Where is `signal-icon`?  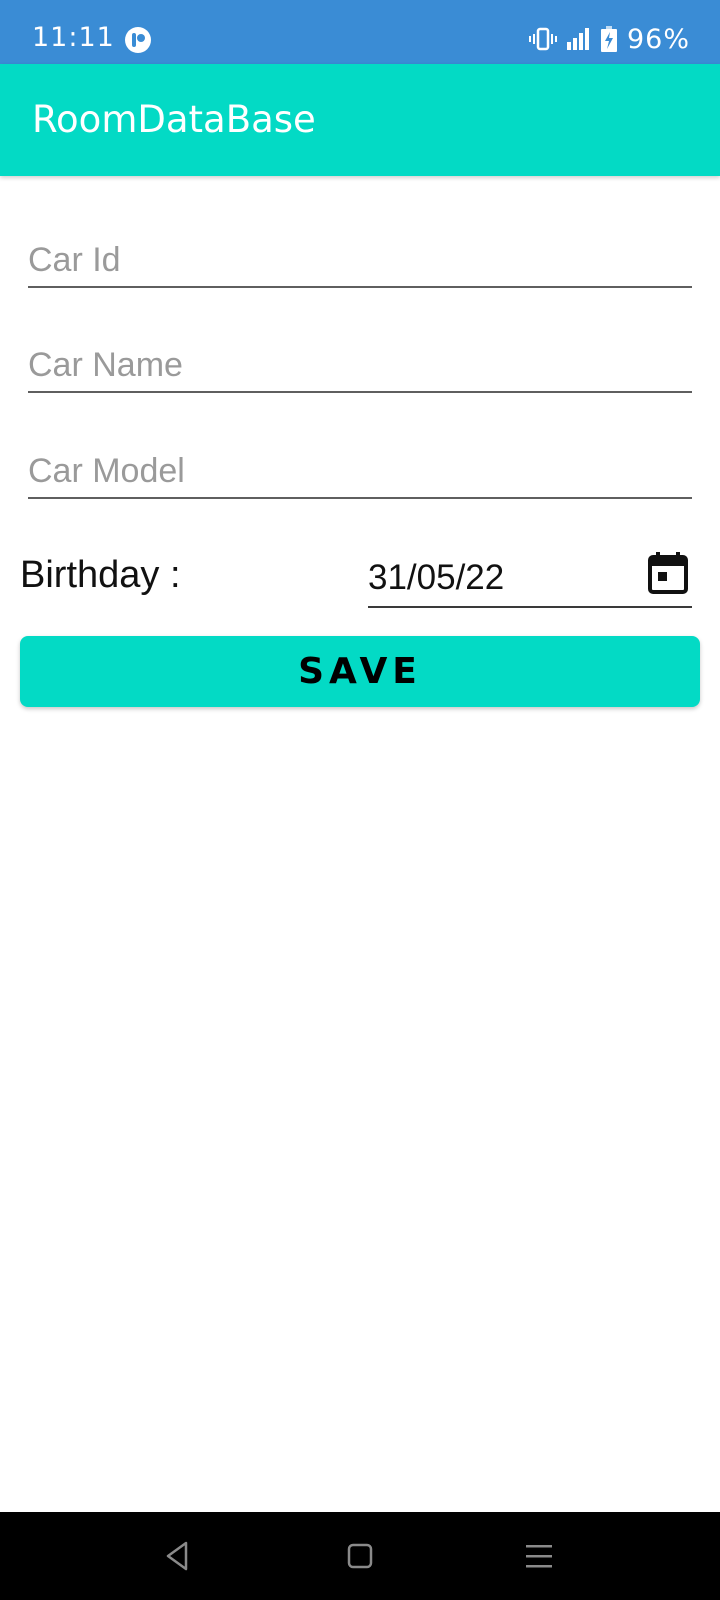 signal-icon is located at coordinates (578, 39).